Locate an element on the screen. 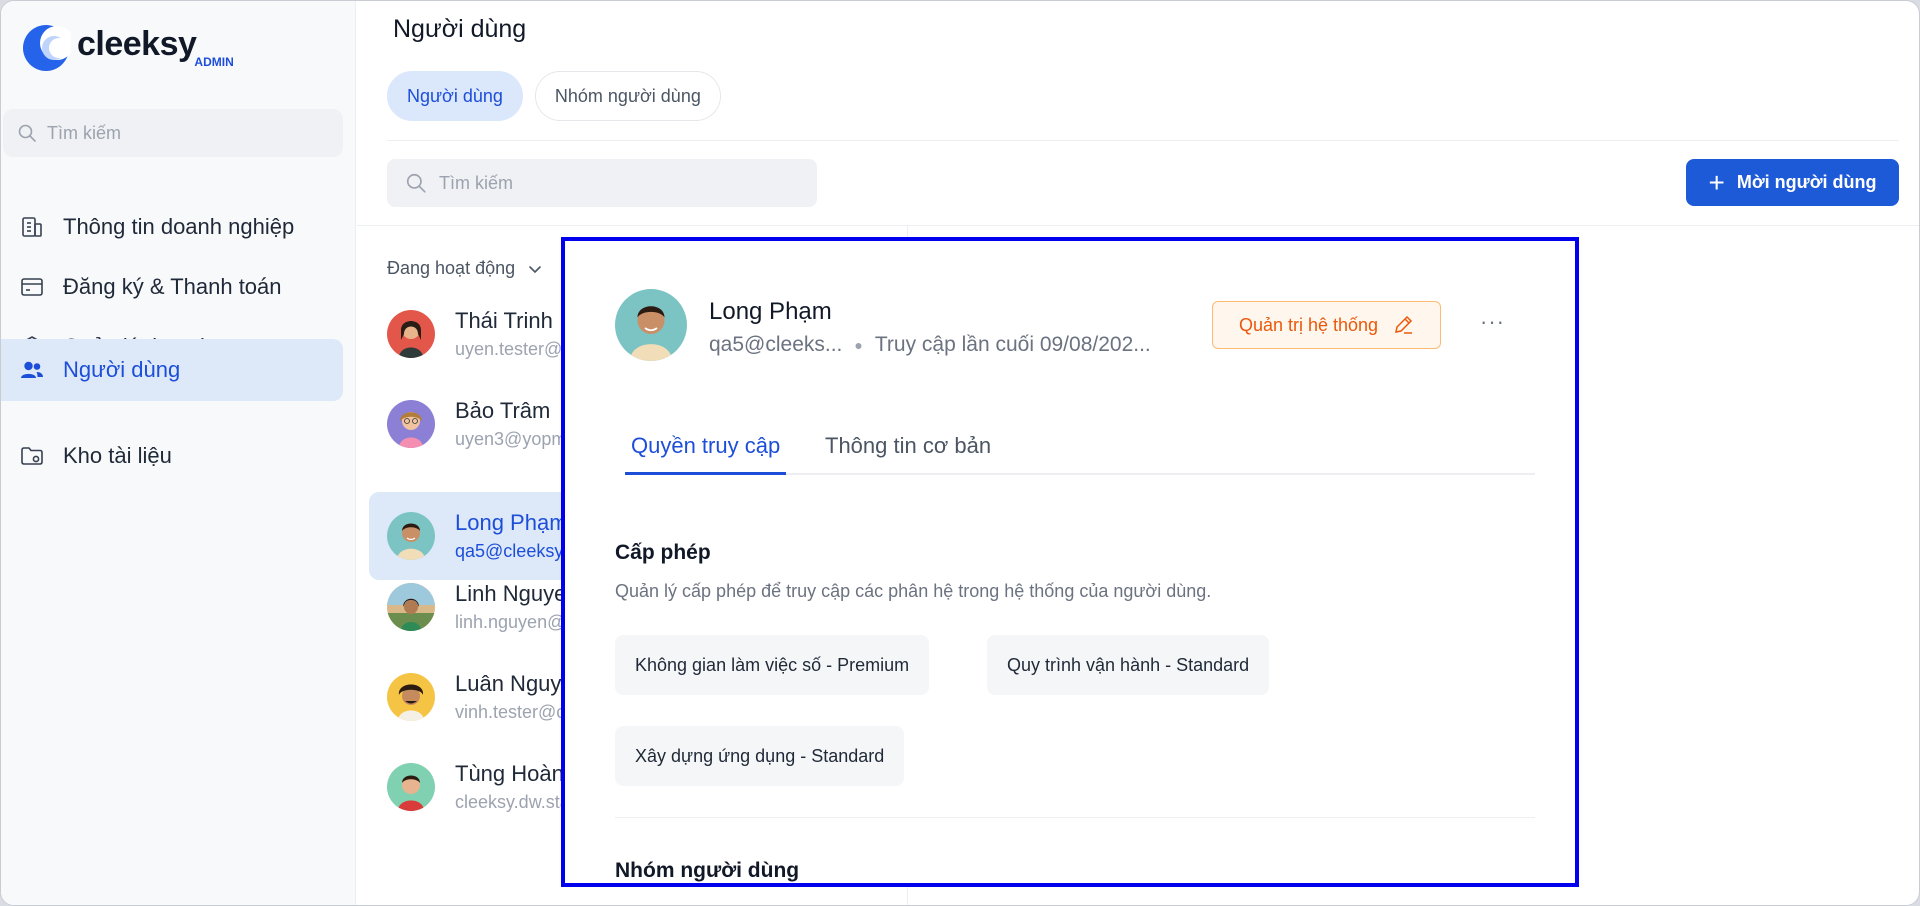  detail-tabs: Quyền truy cập Thông tin cơ bản is located at coordinates (1080, 454).